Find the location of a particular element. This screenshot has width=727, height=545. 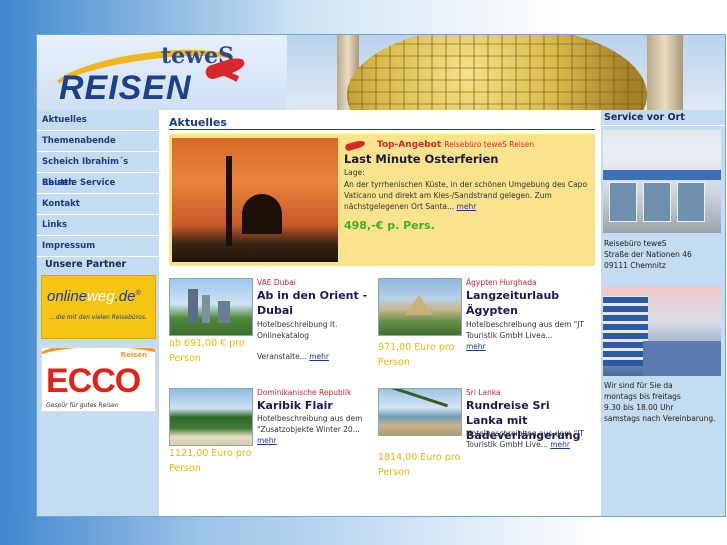

top-offer-label-text: Top-Angebot is located at coordinates (409, 145).